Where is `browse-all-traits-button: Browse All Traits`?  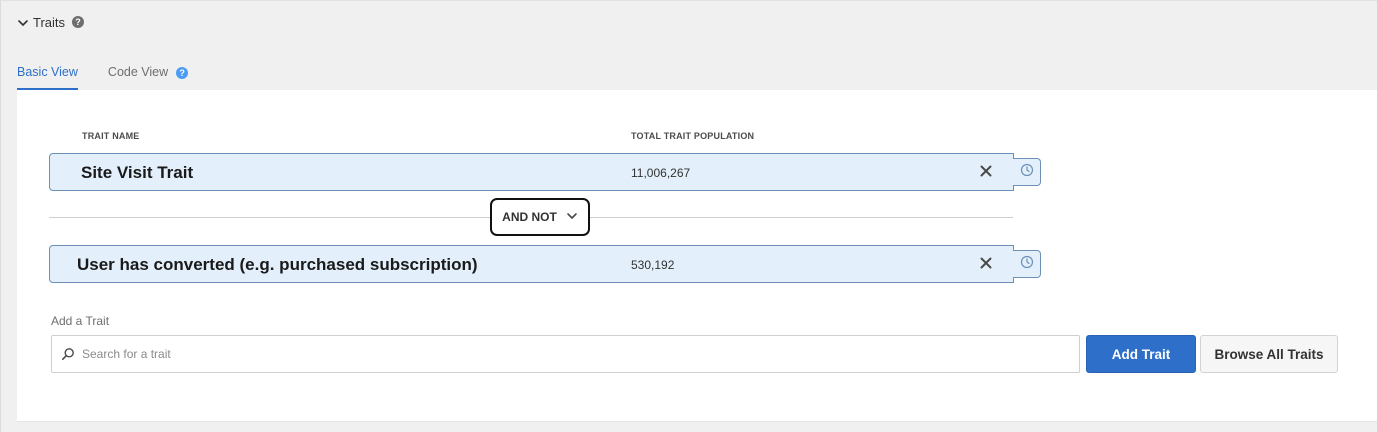 browse-all-traits-button: Browse All Traits is located at coordinates (1269, 354).